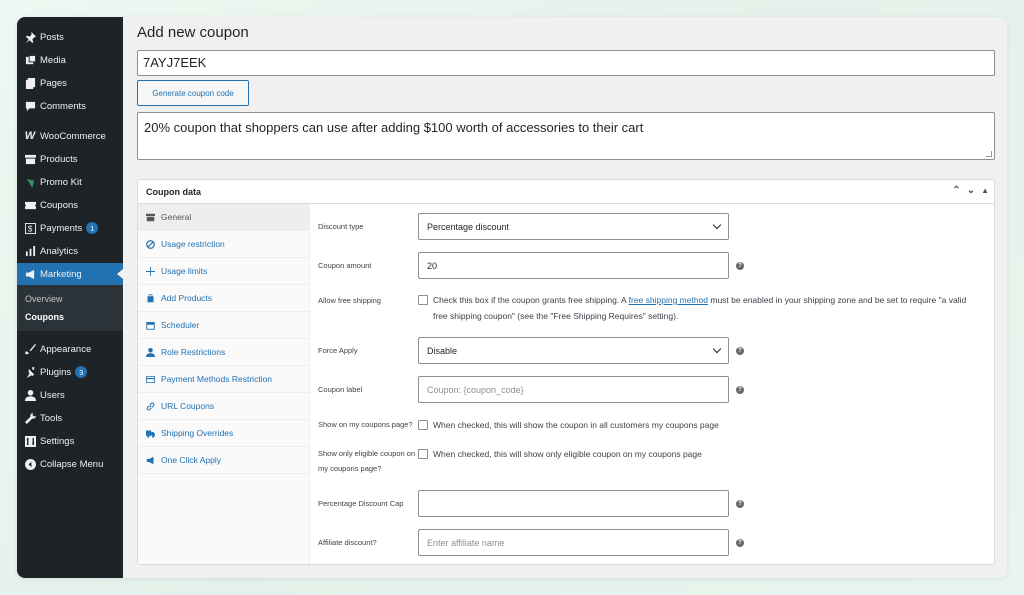 The width and height of the screenshot is (1024, 595). Describe the element at coordinates (150, 244) in the screenshot. I see `ban-icon` at that location.